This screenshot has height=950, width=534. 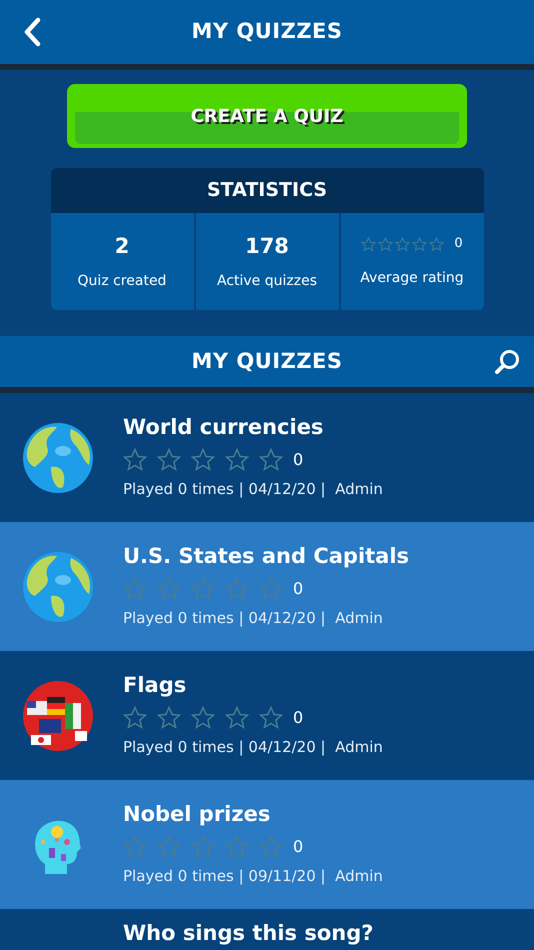 What do you see at coordinates (267, 191) in the screenshot?
I see `statistics-title: STATISTICS` at bounding box center [267, 191].